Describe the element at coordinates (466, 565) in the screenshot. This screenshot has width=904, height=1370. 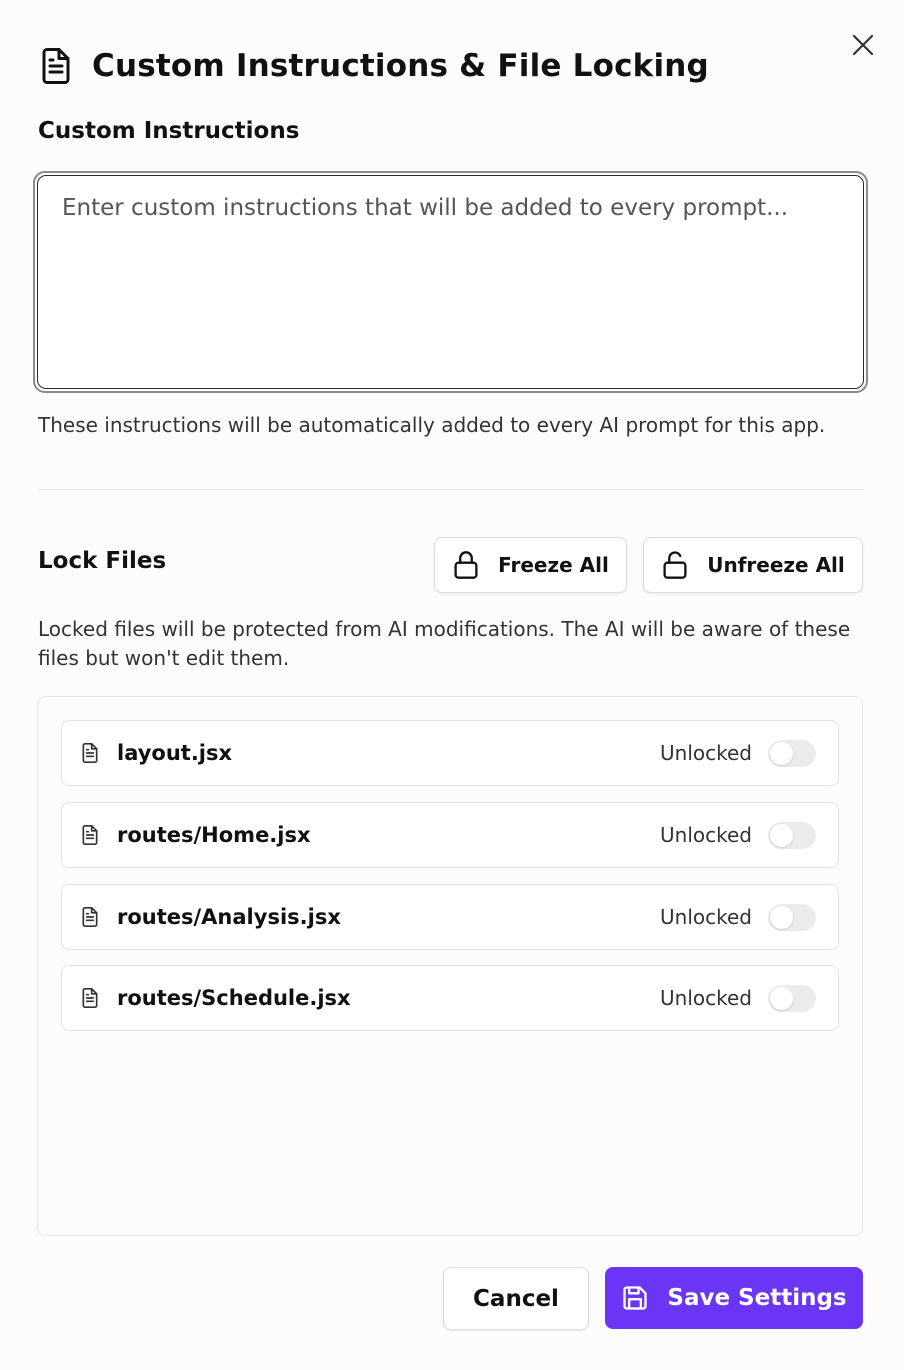
I see `lock-icon` at that location.